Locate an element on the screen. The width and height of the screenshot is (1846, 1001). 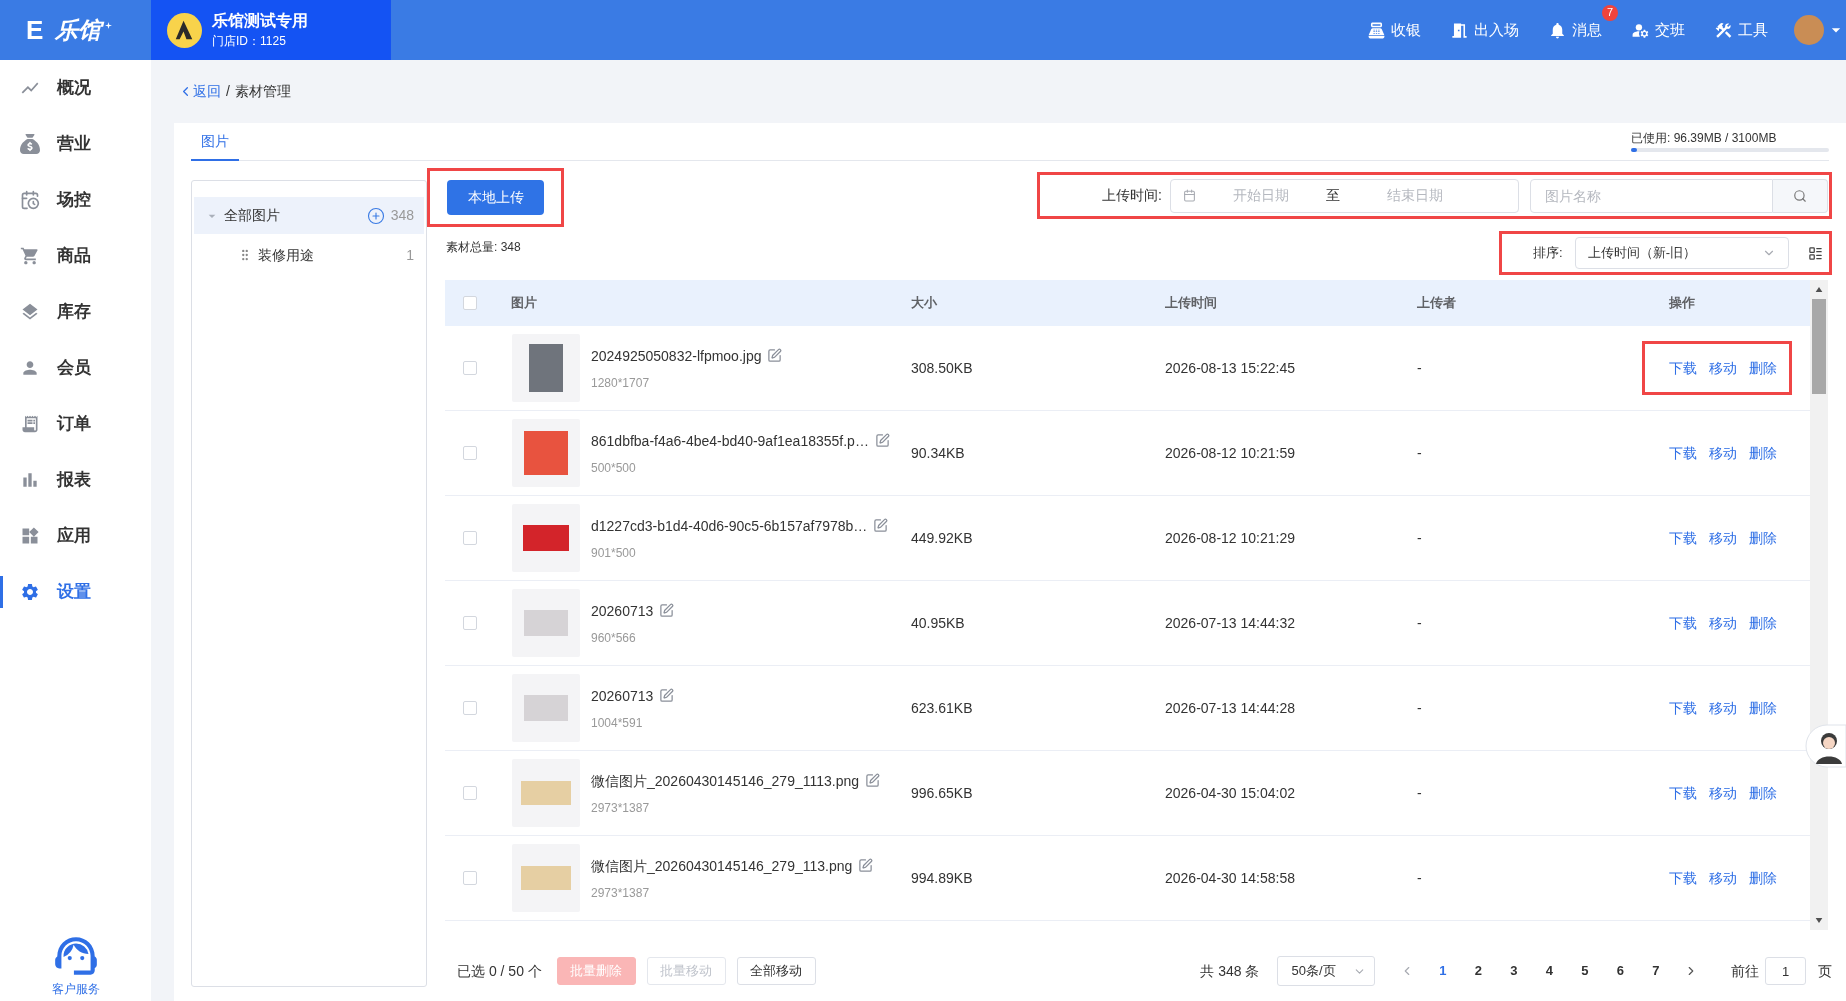
file-size: 449.92KB is located at coordinates (942, 537).